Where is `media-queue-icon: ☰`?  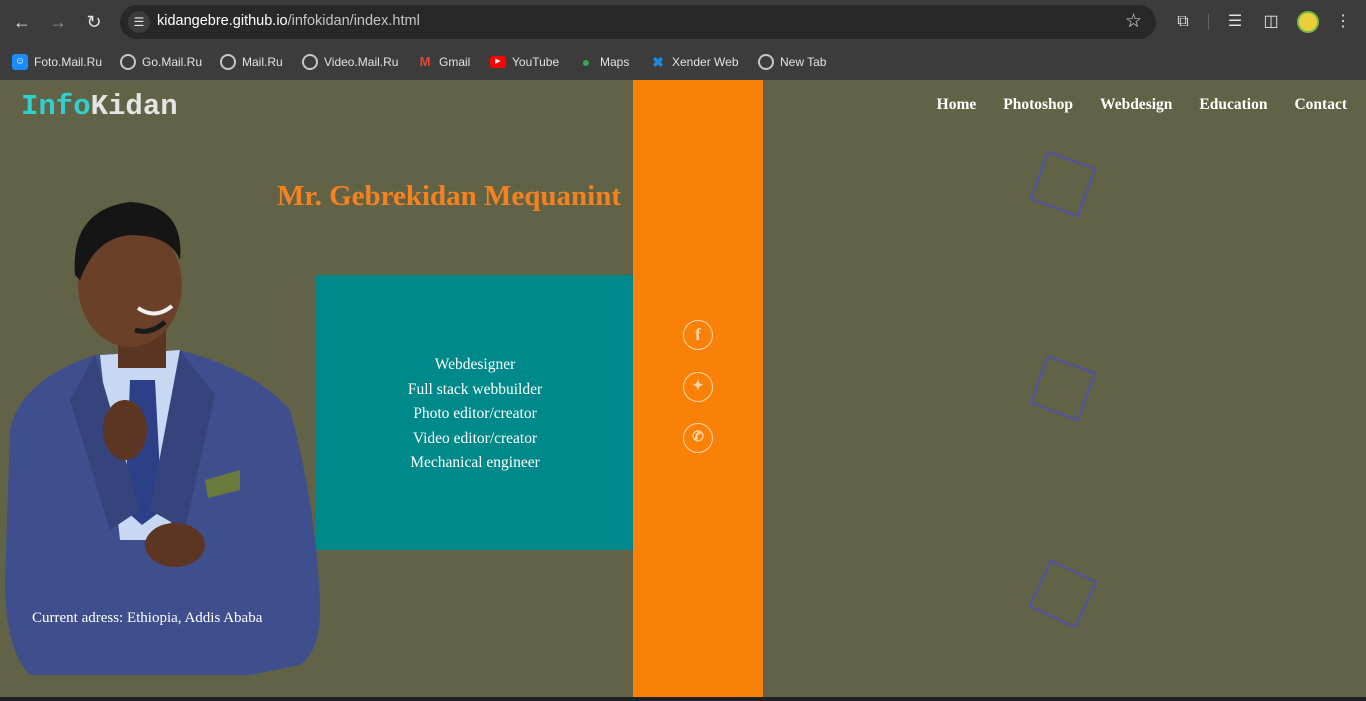 media-queue-icon: ☰ is located at coordinates (1235, 22).